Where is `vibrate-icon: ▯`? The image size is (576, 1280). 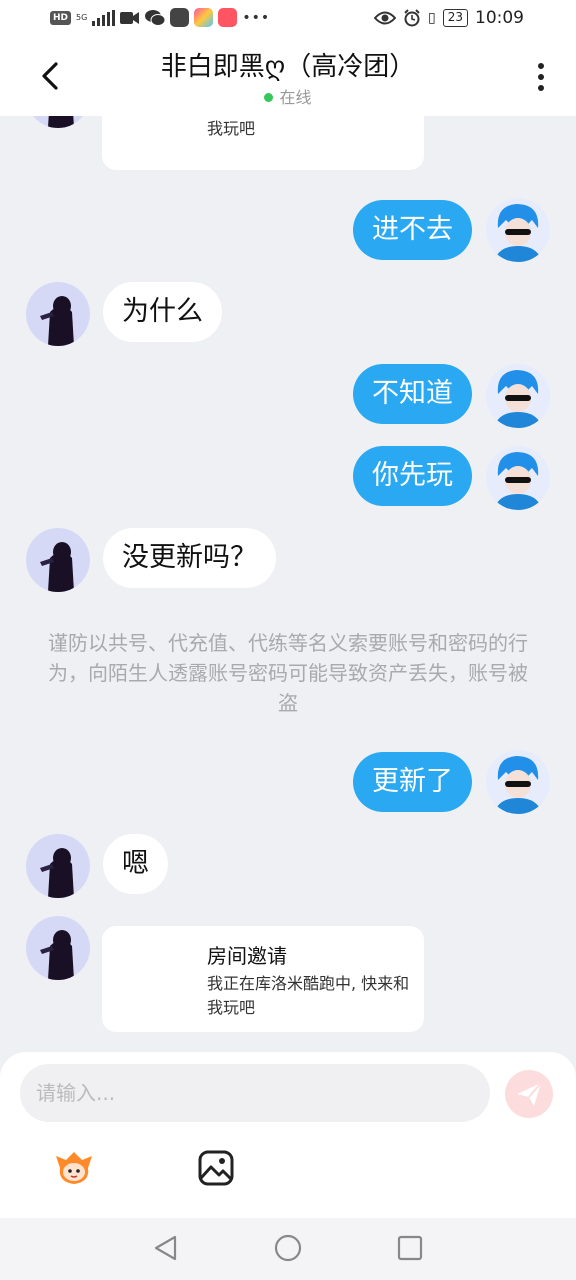 vibrate-icon: ▯ is located at coordinates (432, 18).